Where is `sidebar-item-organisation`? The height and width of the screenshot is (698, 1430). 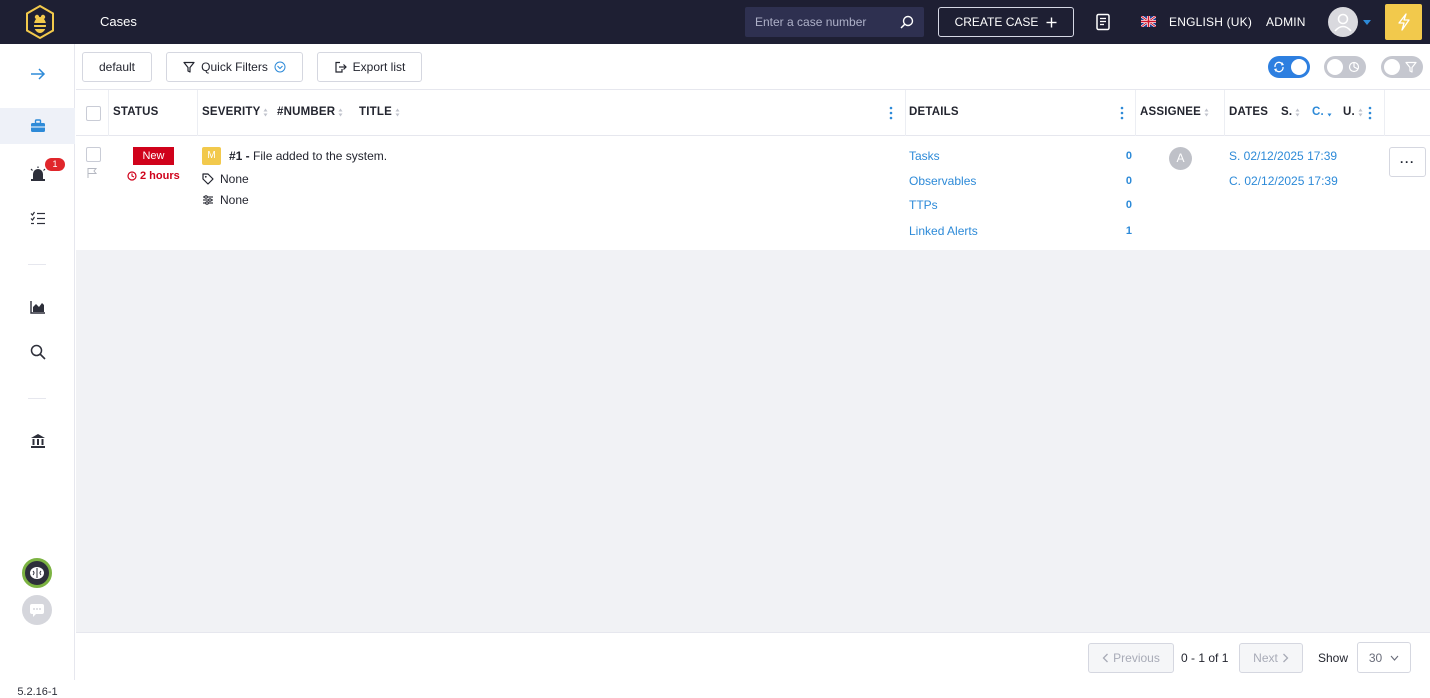 sidebar-item-organisation is located at coordinates (37, 441).